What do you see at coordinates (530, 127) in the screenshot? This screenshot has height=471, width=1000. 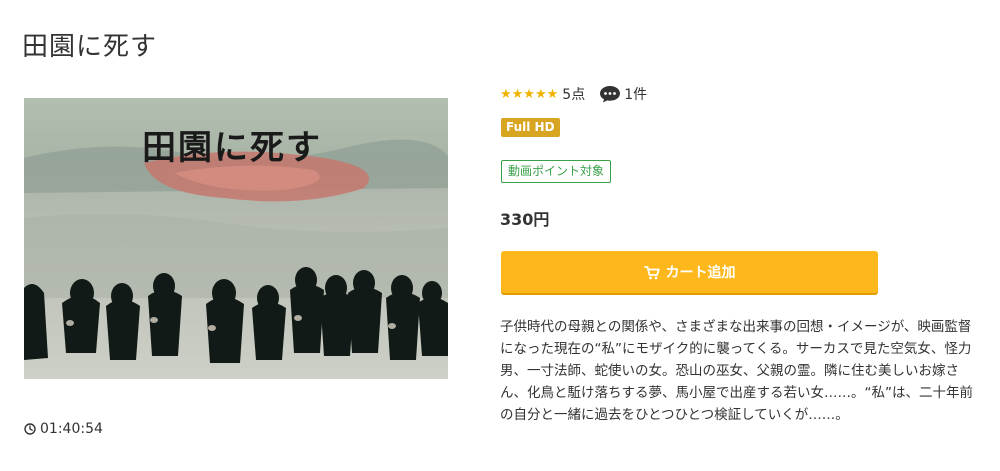 I see `full-hd-badge: Full HD` at bounding box center [530, 127].